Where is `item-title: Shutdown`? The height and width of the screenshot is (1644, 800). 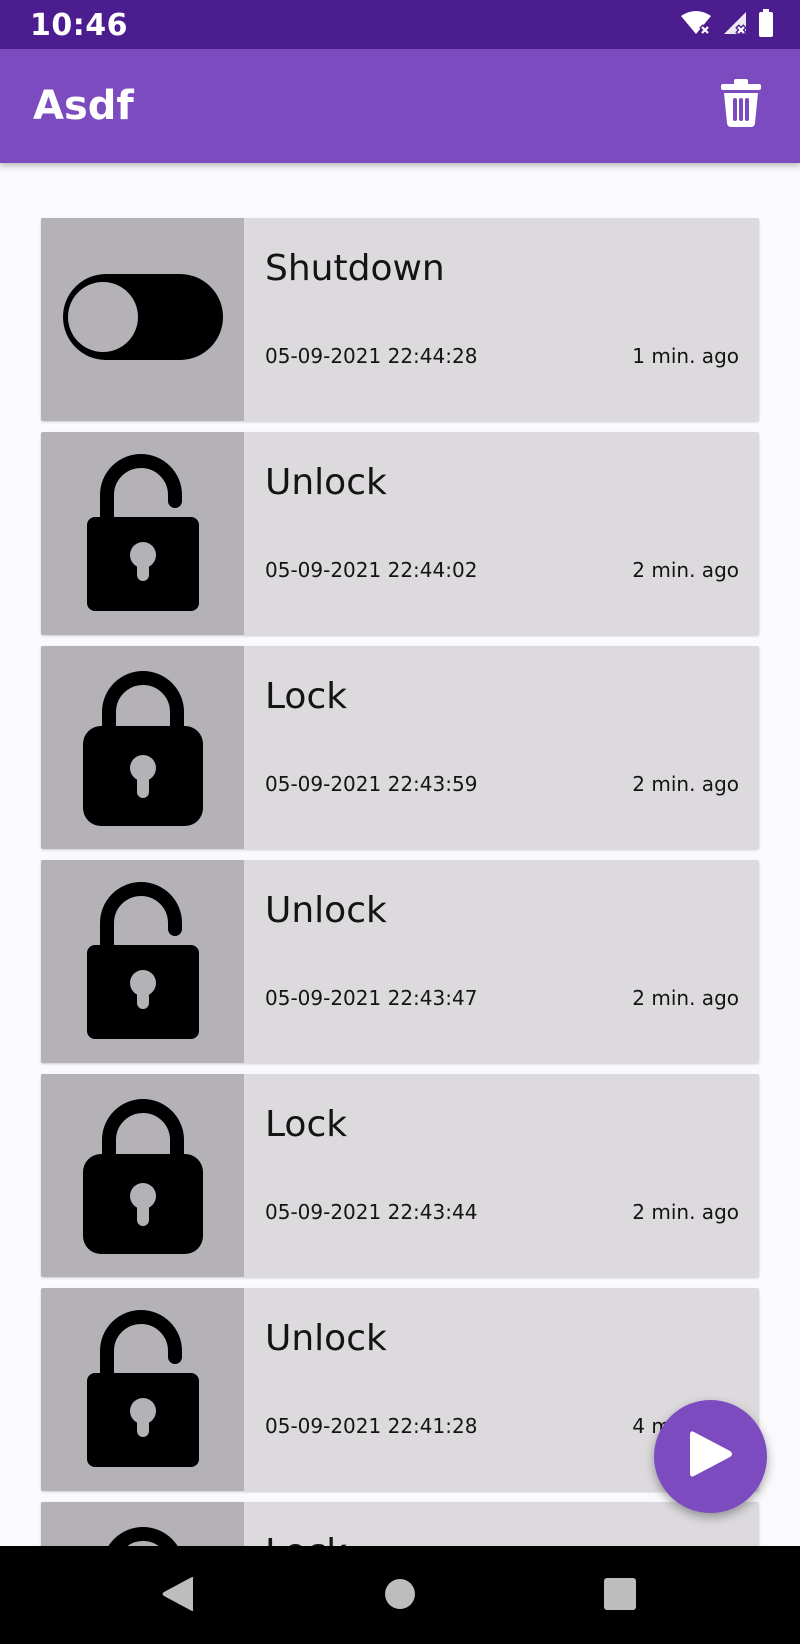
item-title: Shutdown is located at coordinates (355, 268).